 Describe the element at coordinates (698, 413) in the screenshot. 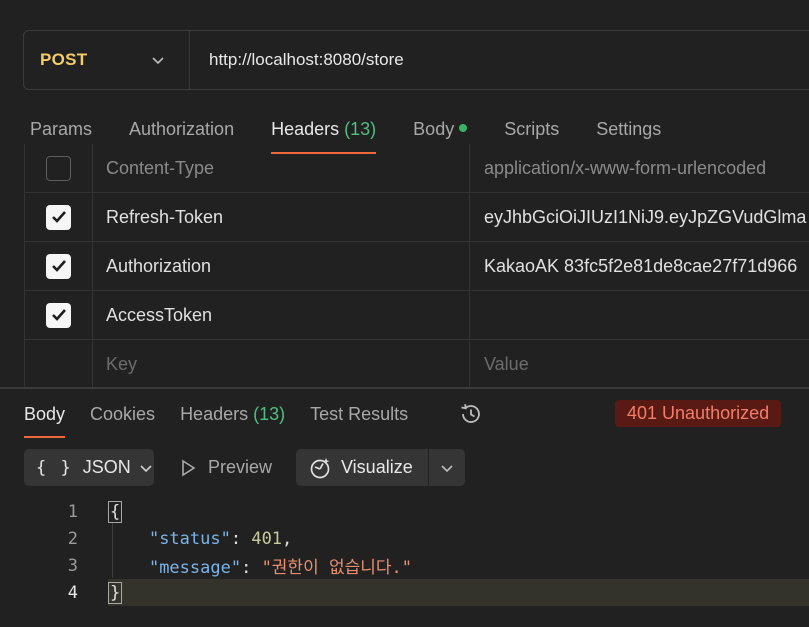

I see `status-badge: 401 Unauthorized` at that location.